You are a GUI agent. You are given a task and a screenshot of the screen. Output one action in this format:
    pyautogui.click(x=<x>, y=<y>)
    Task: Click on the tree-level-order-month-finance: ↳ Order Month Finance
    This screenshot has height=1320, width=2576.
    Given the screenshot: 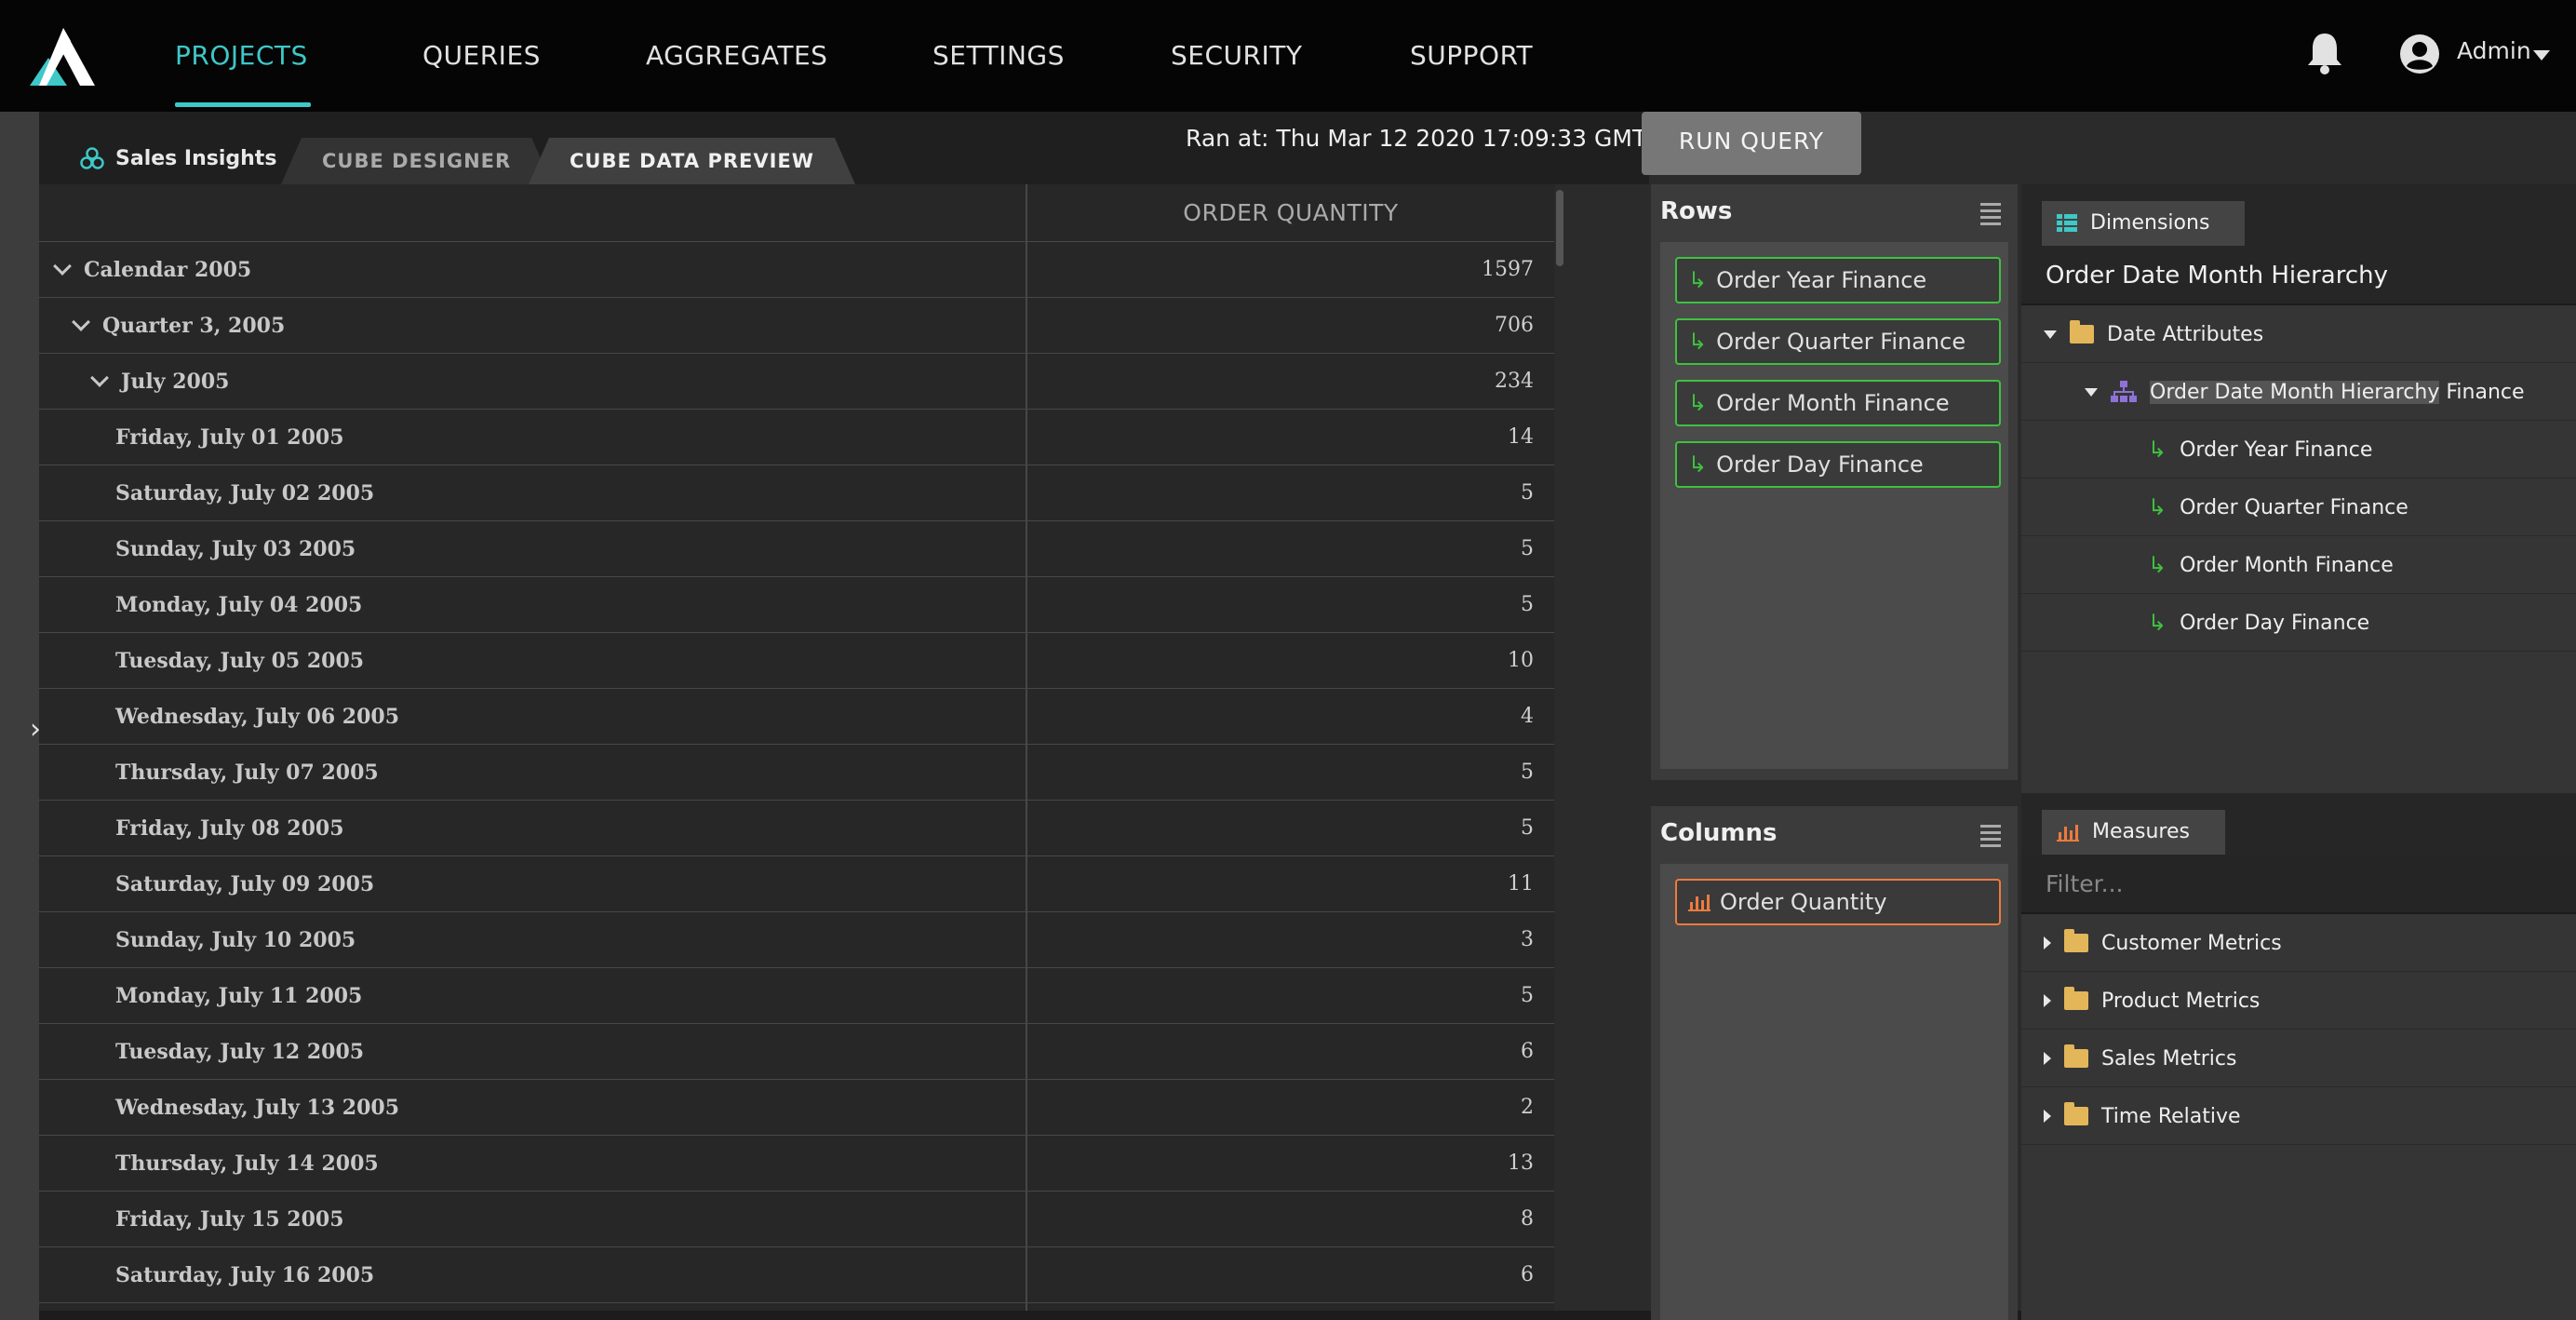 What is the action you would take?
    pyautogui.click(x=2298, y=565)
    